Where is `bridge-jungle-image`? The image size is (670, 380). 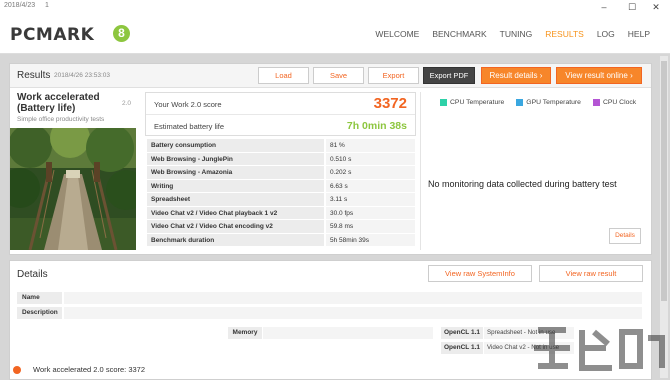 bridge-jungle-image is located at coordinates (73, 189).